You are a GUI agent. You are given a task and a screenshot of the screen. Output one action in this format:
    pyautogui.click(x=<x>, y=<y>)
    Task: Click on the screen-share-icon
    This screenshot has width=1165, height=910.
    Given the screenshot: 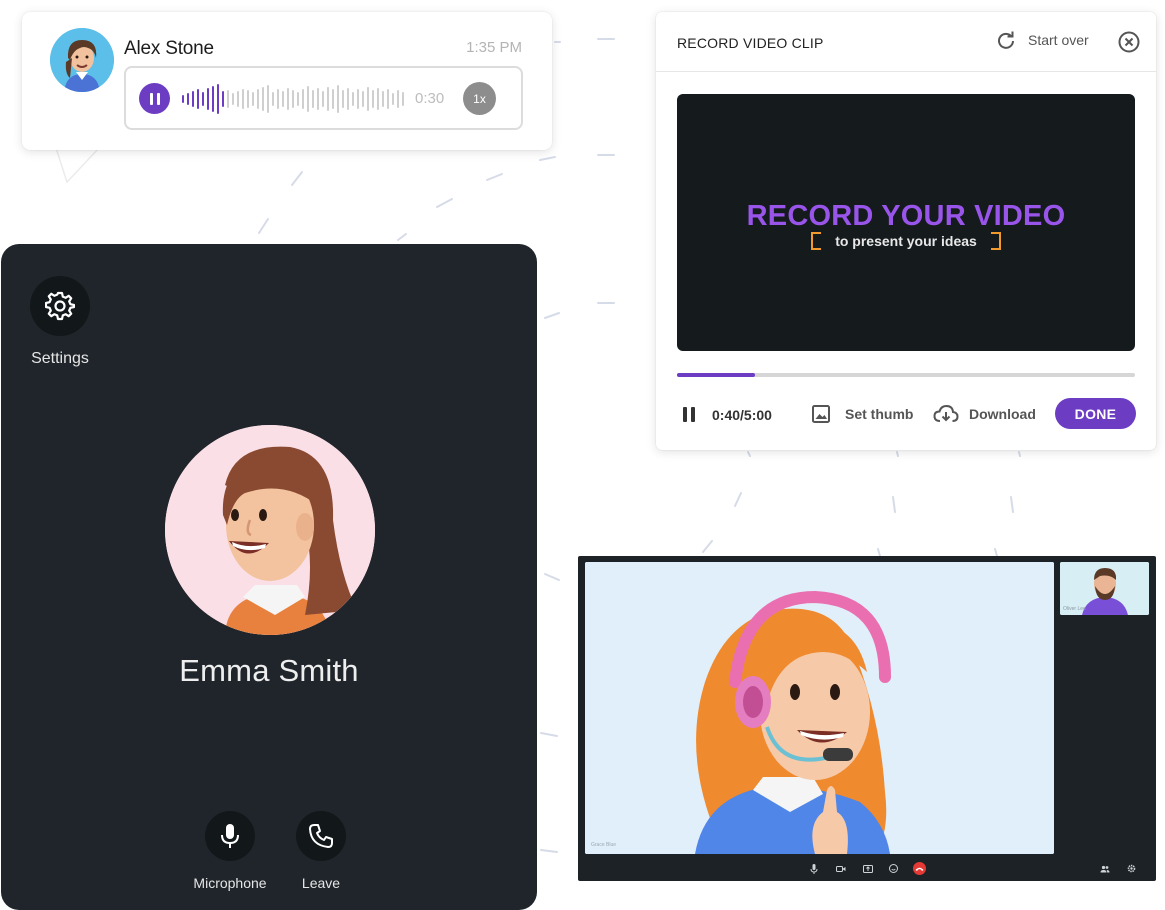 What is the action you would take?
    pyautogui.click(x=867, y=868)
    